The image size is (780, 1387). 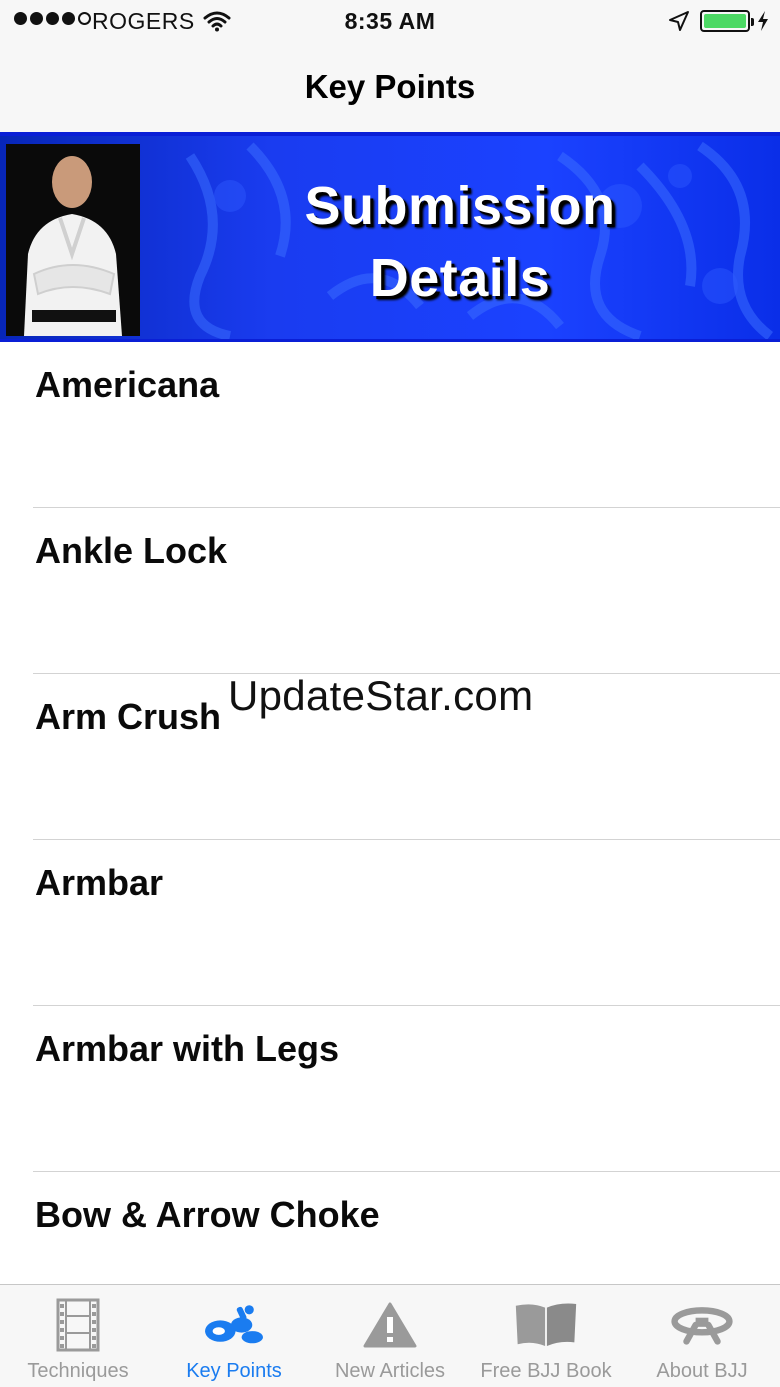 I want to click on banner-title-line2: Details, so click(x=460, y=278).